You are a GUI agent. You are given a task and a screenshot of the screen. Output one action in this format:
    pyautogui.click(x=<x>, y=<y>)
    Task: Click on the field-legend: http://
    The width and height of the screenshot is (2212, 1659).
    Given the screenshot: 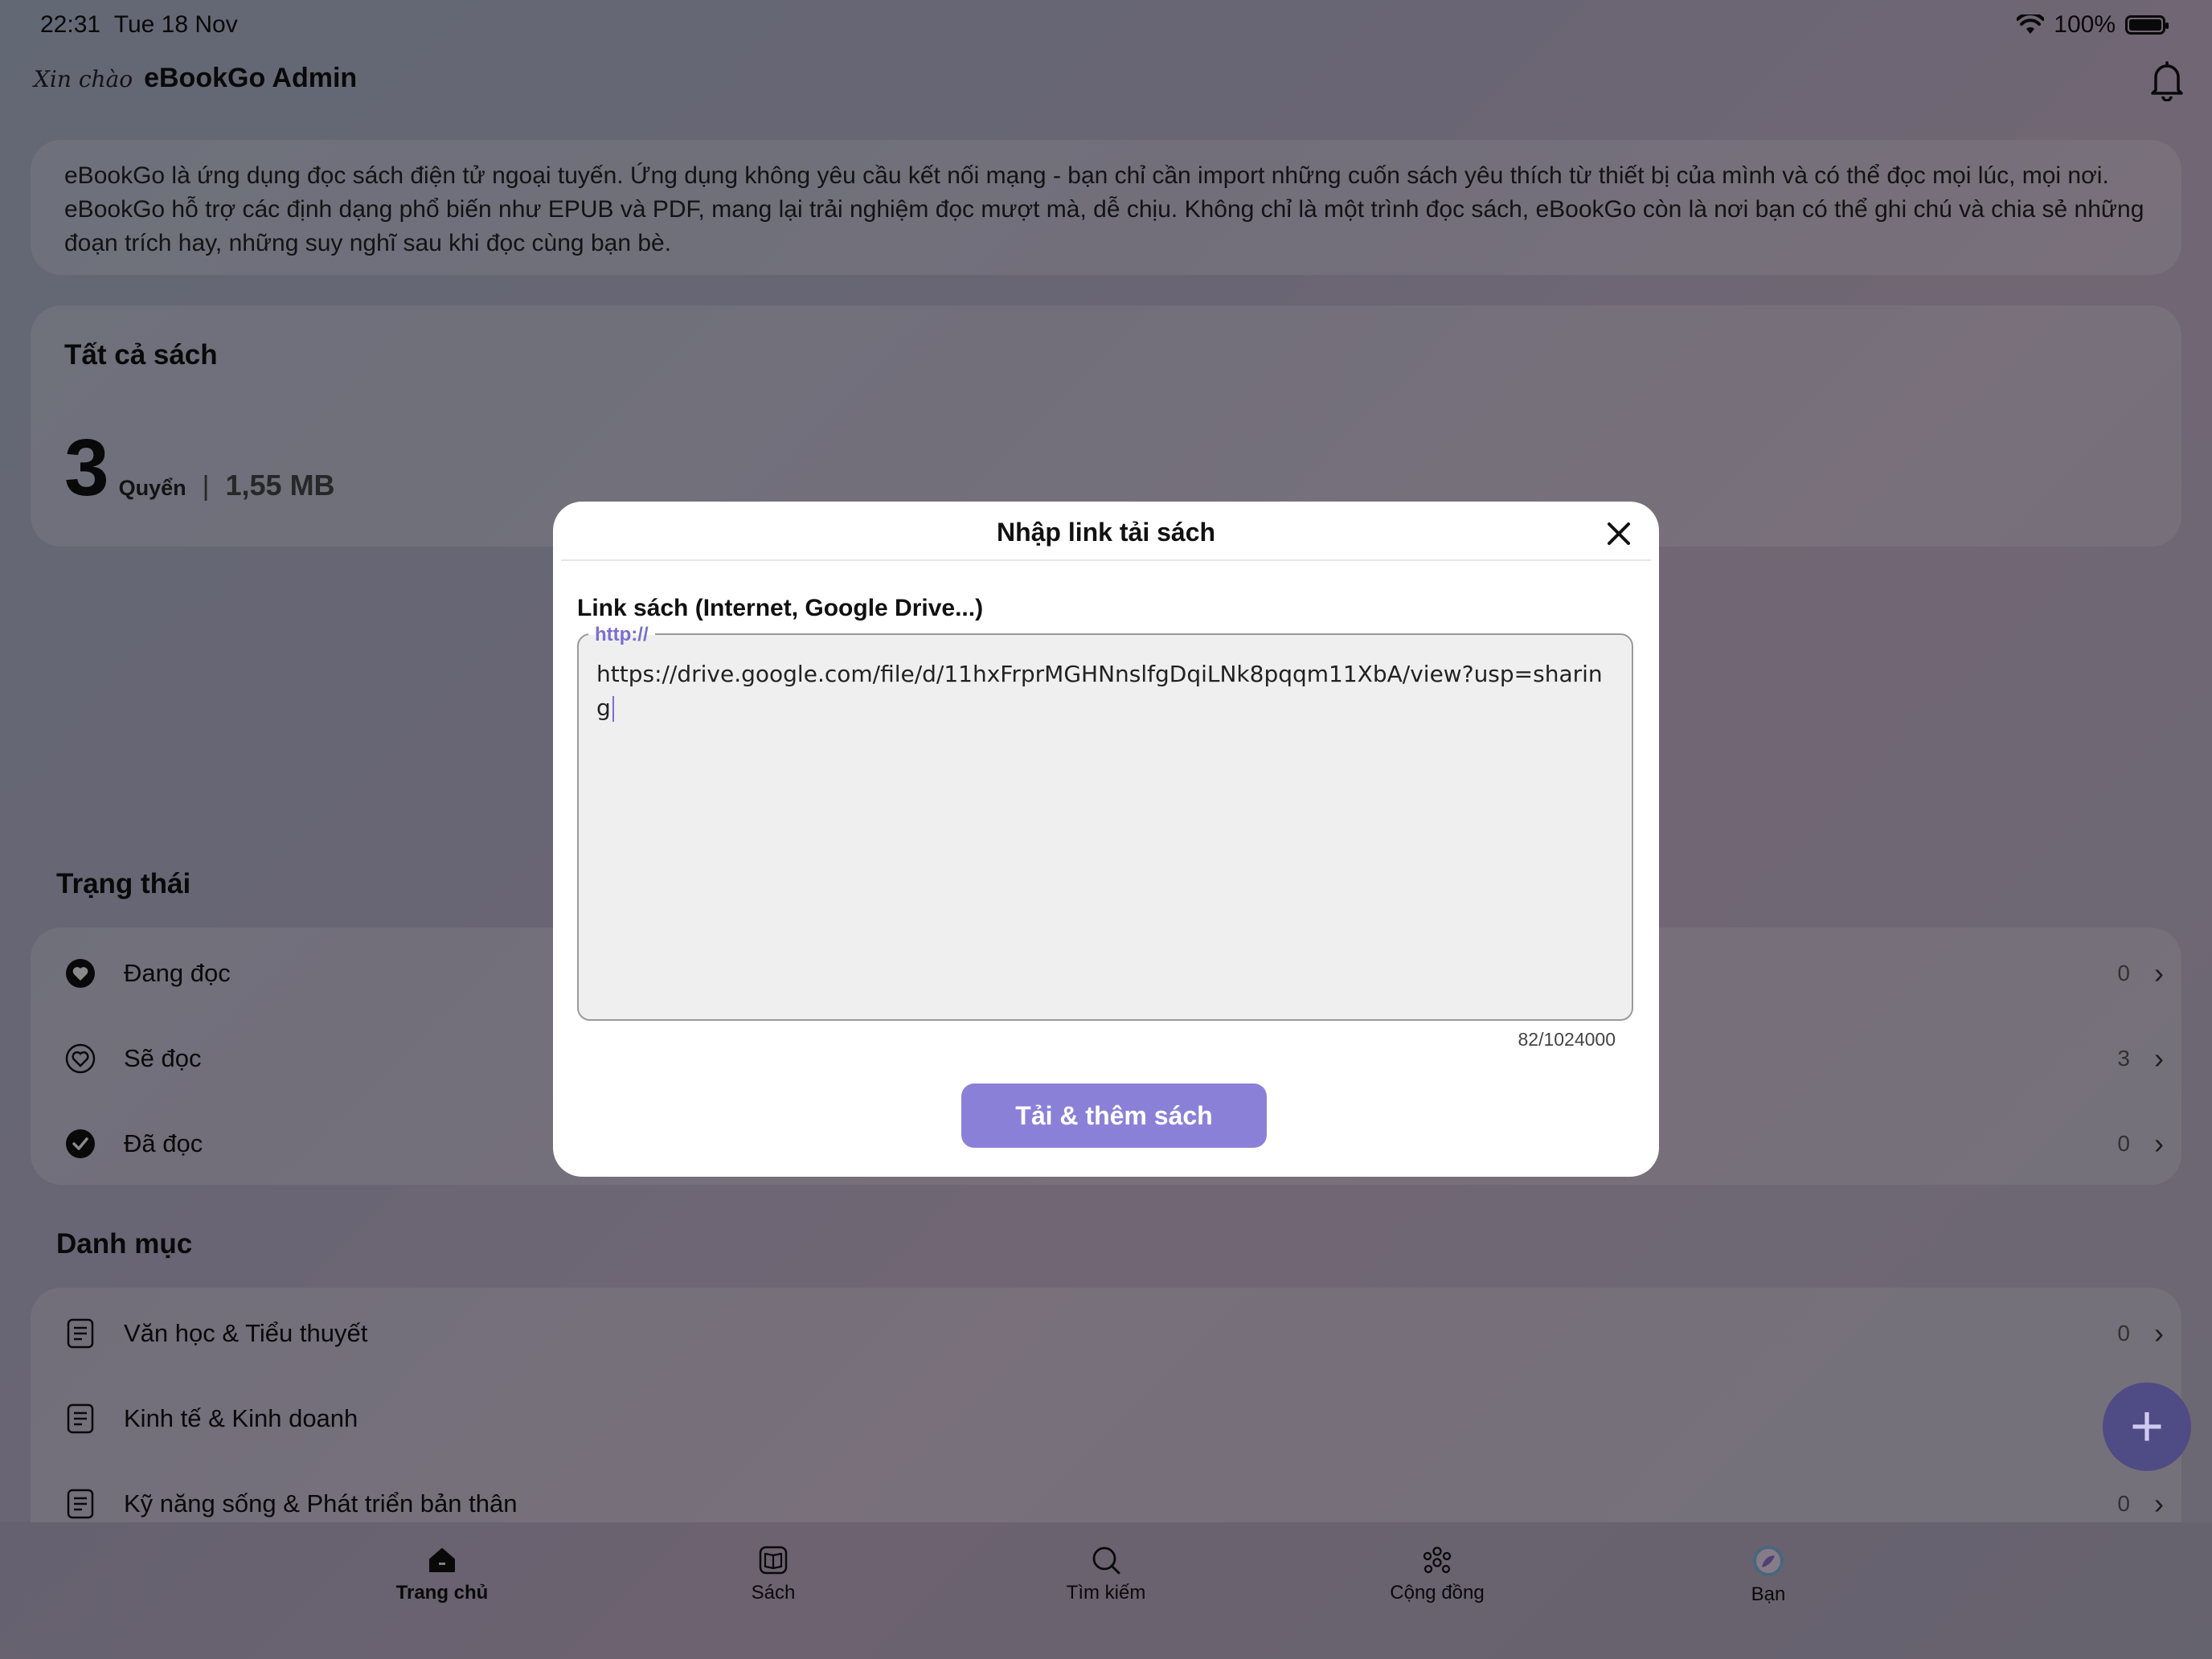 What is the action you would take?
    pyautogui.click(x=621, y=635)
    